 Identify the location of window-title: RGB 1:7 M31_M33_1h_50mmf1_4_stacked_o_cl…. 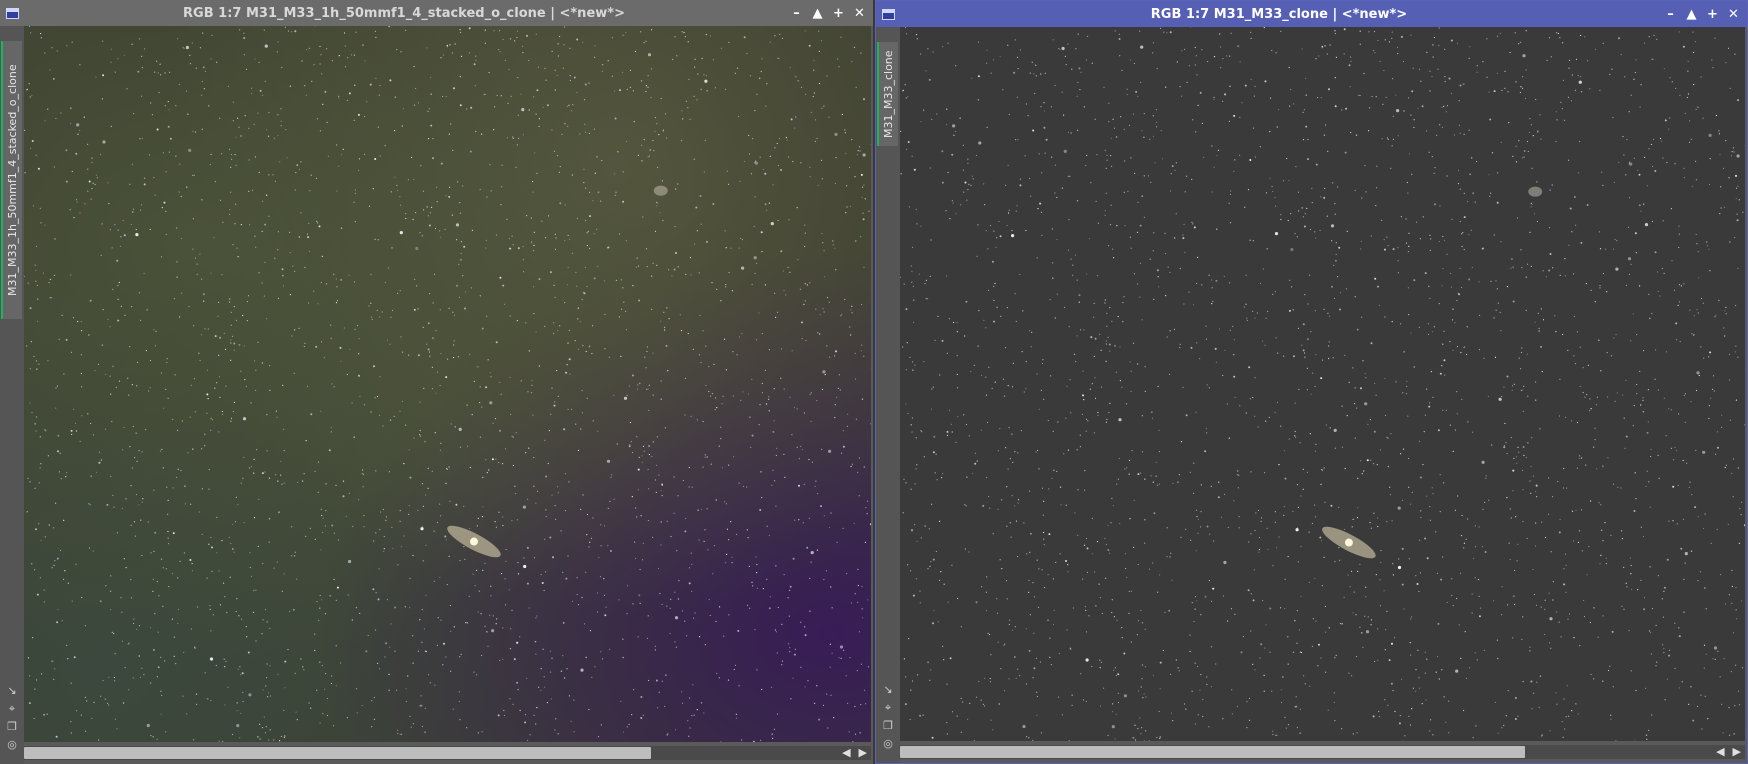
(404, 13).